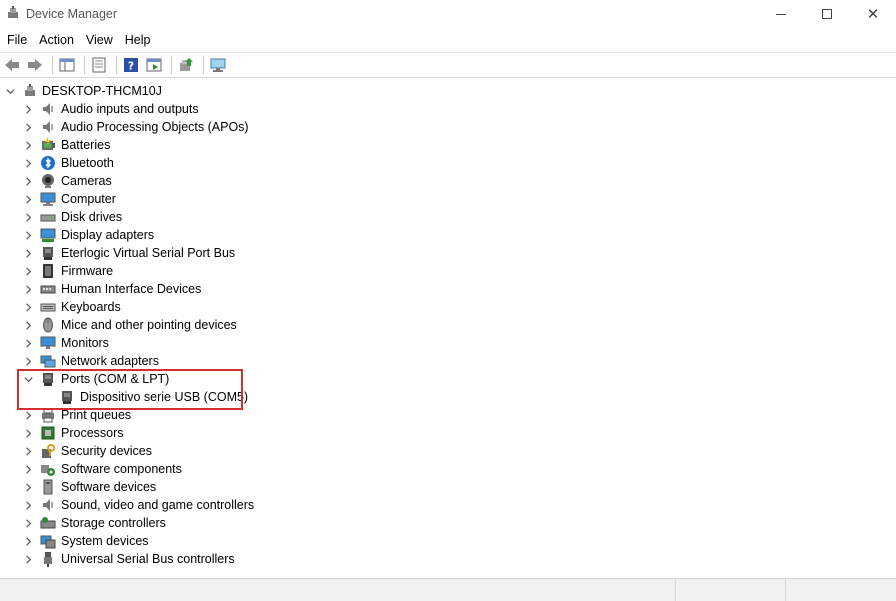 This screenshot has height=601, width=896. Describe the element at coordinates (448, 559) in the screenshot. I see `tree-category: Universal Serial Bus controllers` at that location.